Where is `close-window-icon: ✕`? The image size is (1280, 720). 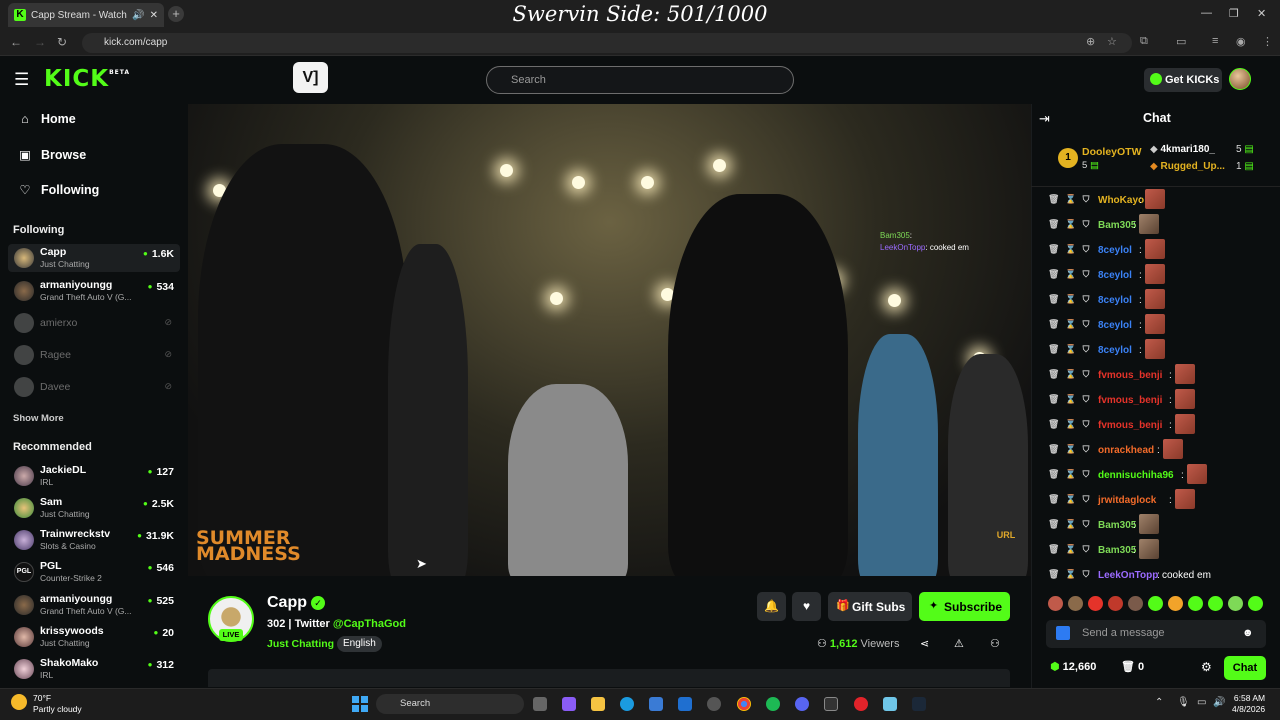 close-window-icon: ✕ is located at coordinates (1261, 13).